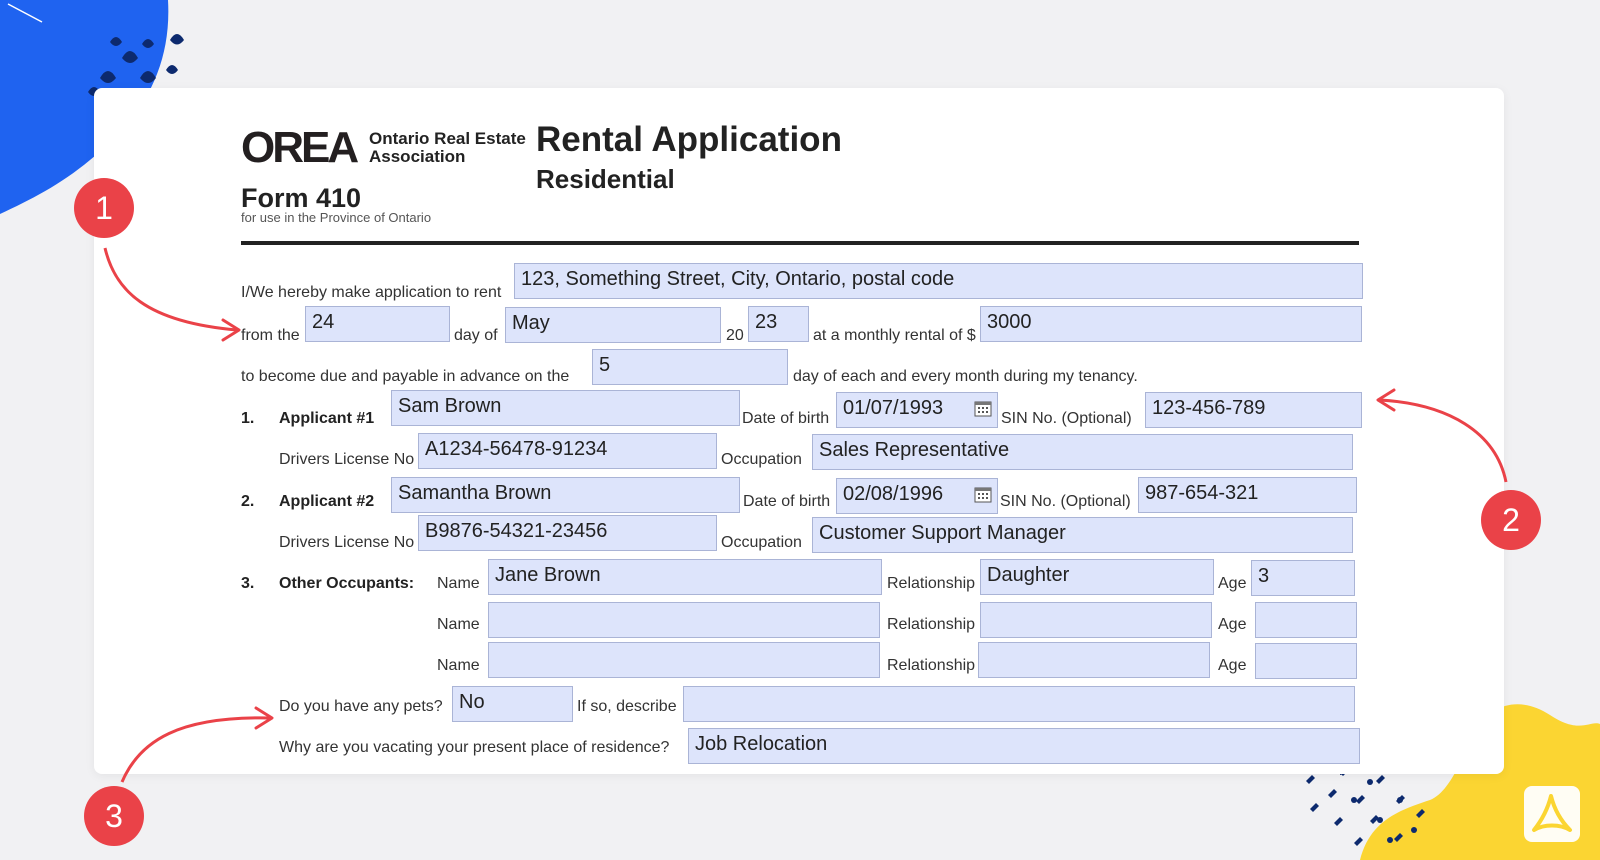 The image size is (1600, 860). I want to click on pets-label: Do you have any pets?, so click(361, 706).